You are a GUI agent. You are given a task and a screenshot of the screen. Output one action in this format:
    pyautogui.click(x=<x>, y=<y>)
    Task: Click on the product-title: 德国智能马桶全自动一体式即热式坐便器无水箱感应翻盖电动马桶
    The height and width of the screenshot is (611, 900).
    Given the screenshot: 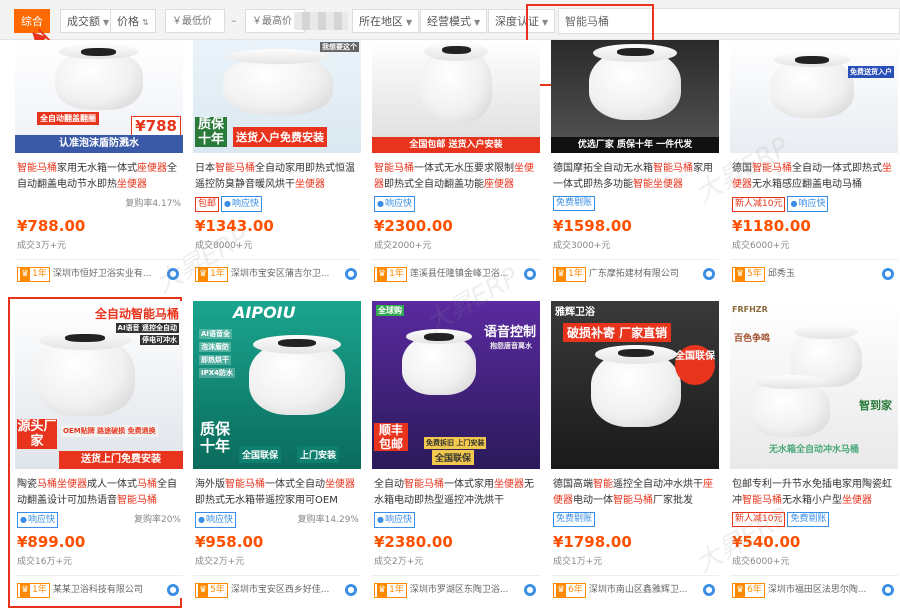 What is the action you would take?
    pyautogui.click(x=814, y=177)
    